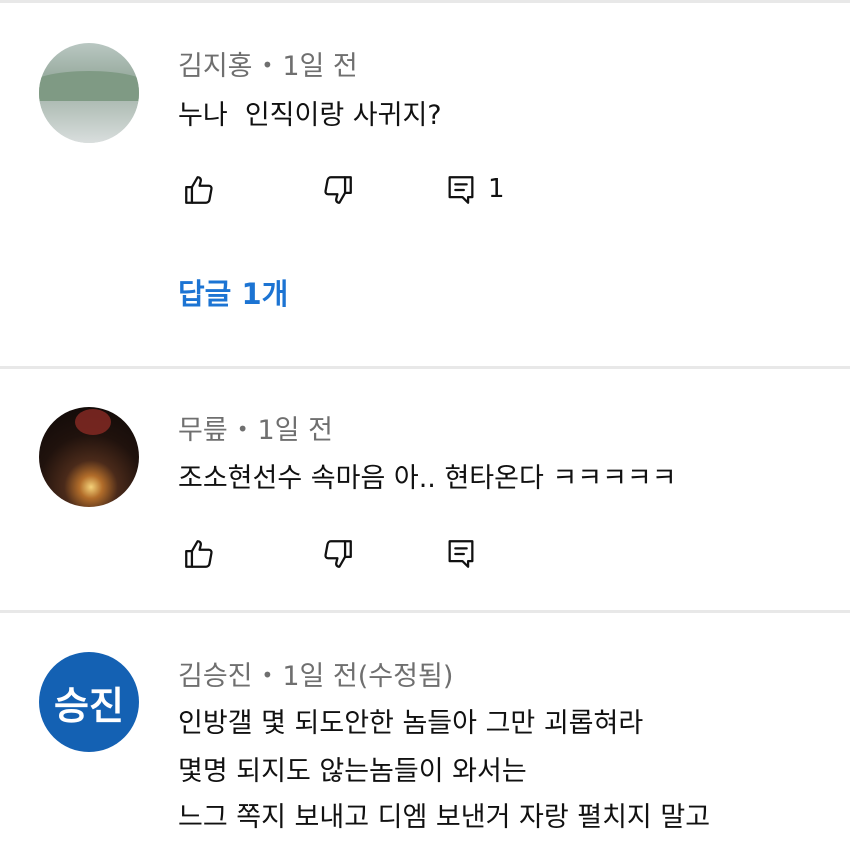 This screenshot has height=845, width=850. What do you see at coordinates (93, 422) in the screenshot?
I see `avatar-glow` at bounding box center [93, 422].